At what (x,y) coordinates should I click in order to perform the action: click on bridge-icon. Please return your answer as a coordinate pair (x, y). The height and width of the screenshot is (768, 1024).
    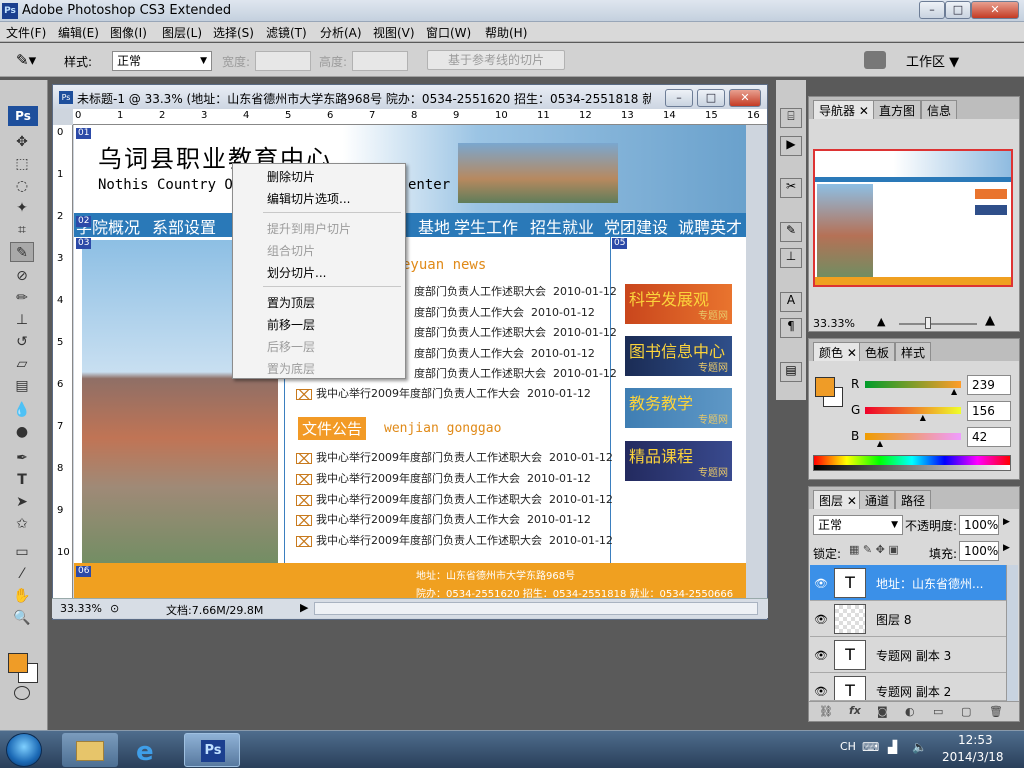
    Looking at the image, I should click on (875, 60).